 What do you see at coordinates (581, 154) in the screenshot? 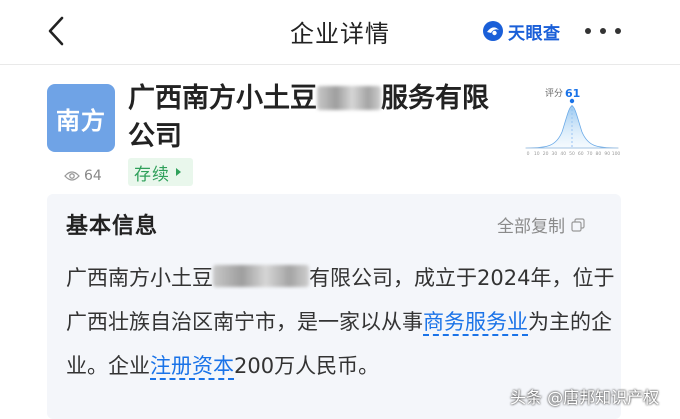
I see `score-tick-label: 60` at bounding box center [581, 154].